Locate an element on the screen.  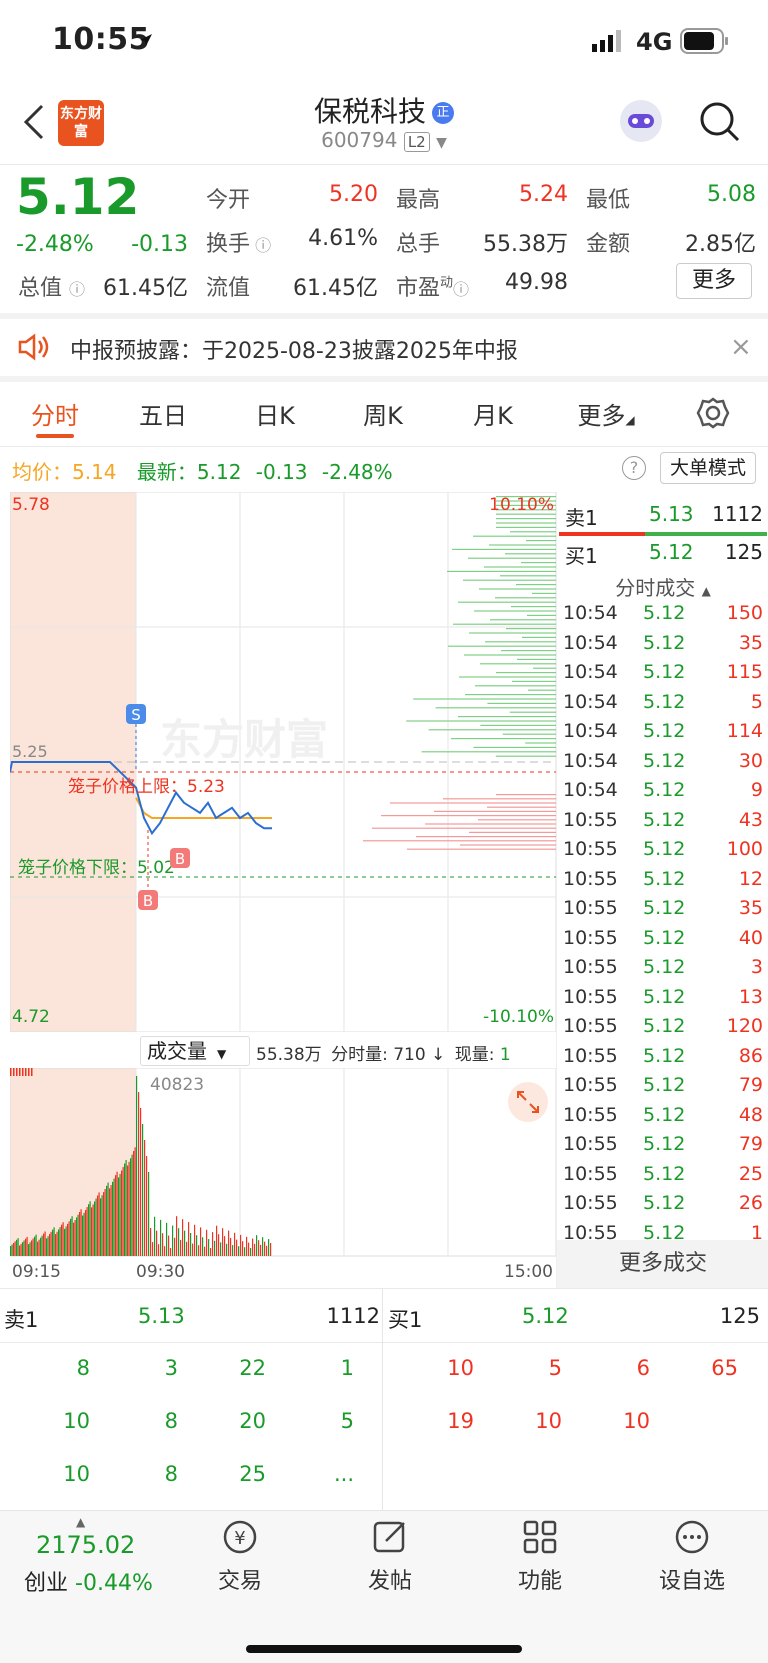
settings-icon is located at coordinates (713, 413).